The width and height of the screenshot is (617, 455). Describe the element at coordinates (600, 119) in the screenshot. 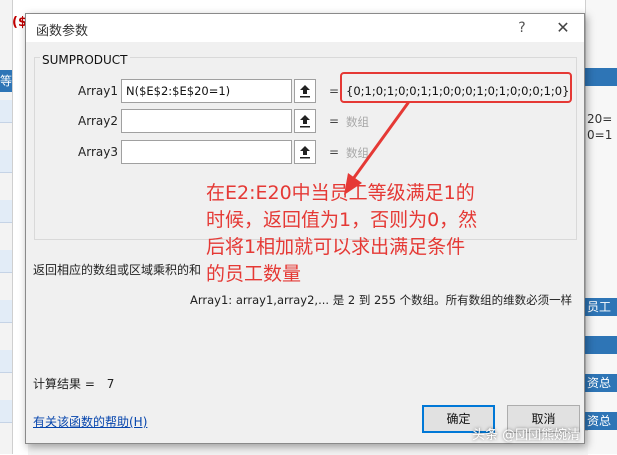

I see `sheet-formula-cell: 20=` at that location.